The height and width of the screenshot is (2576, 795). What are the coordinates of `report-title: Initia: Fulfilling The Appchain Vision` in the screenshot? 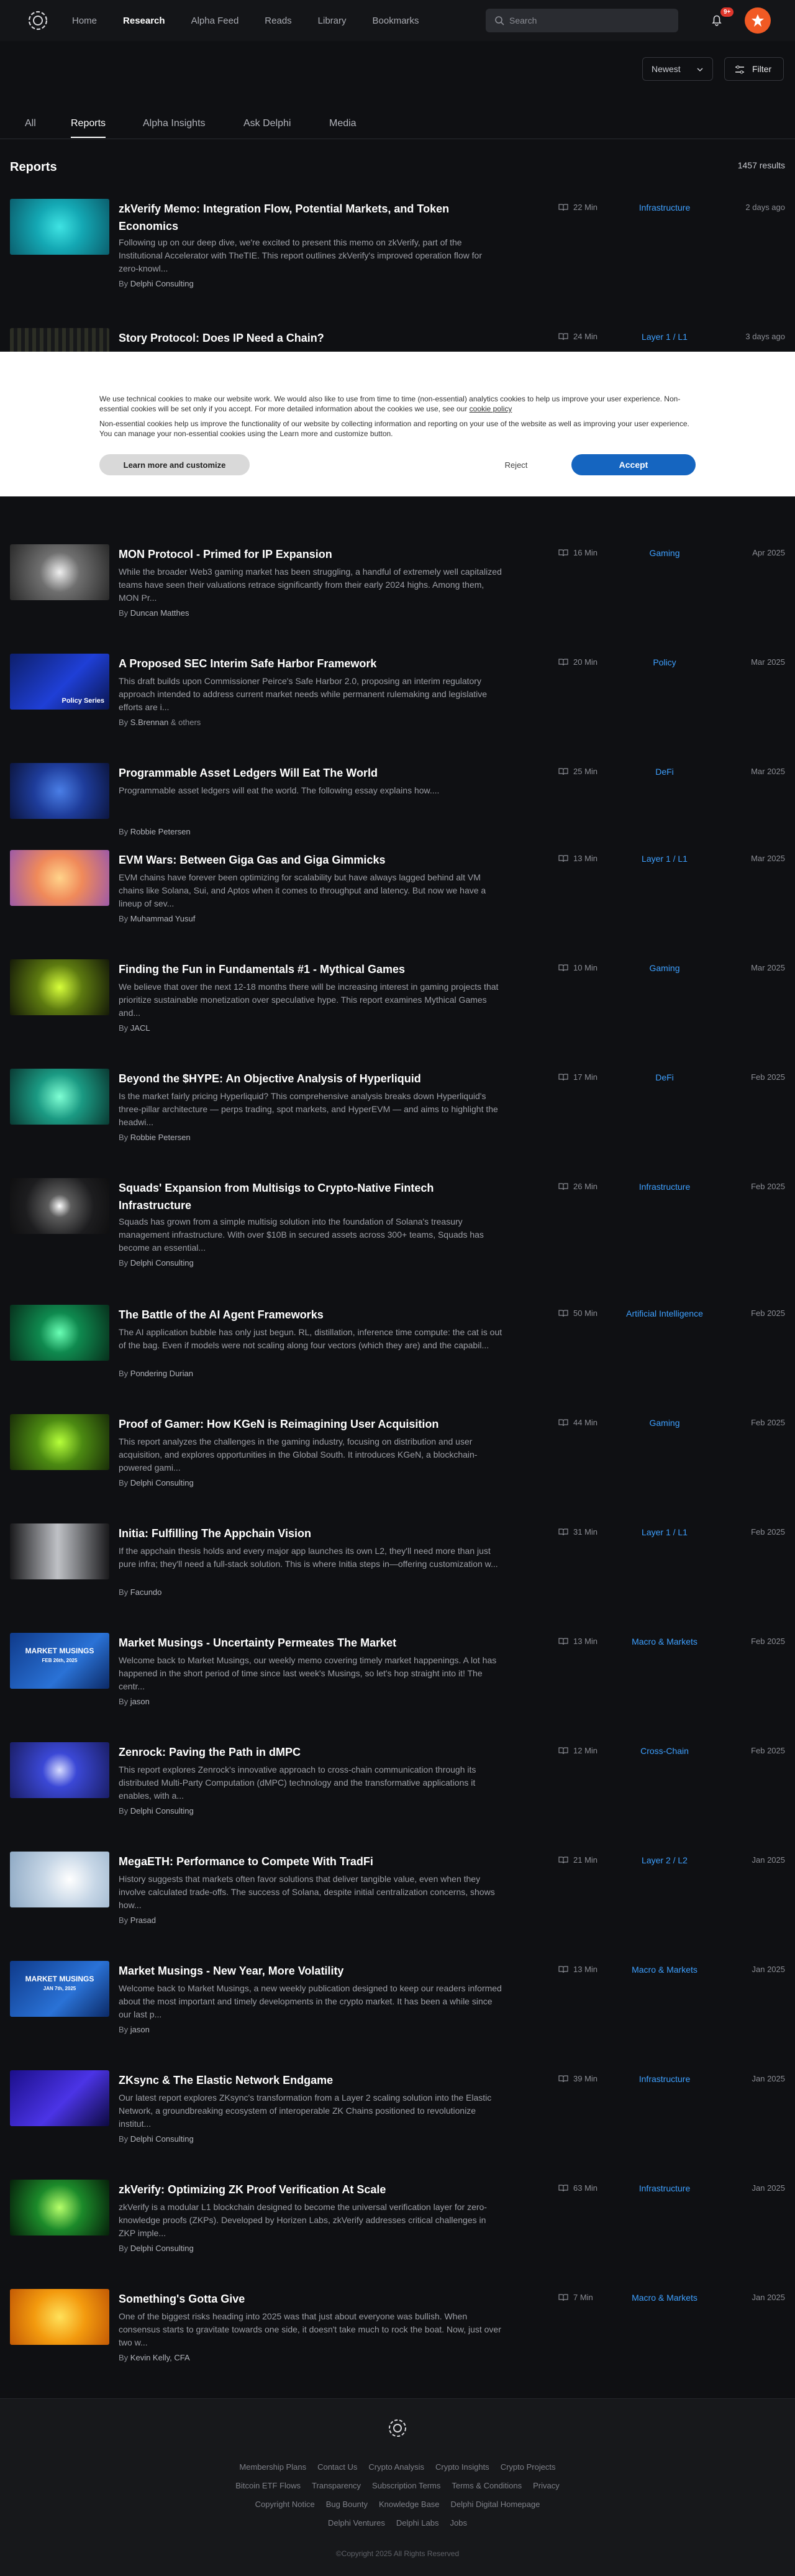 It's located at (296, 1533).